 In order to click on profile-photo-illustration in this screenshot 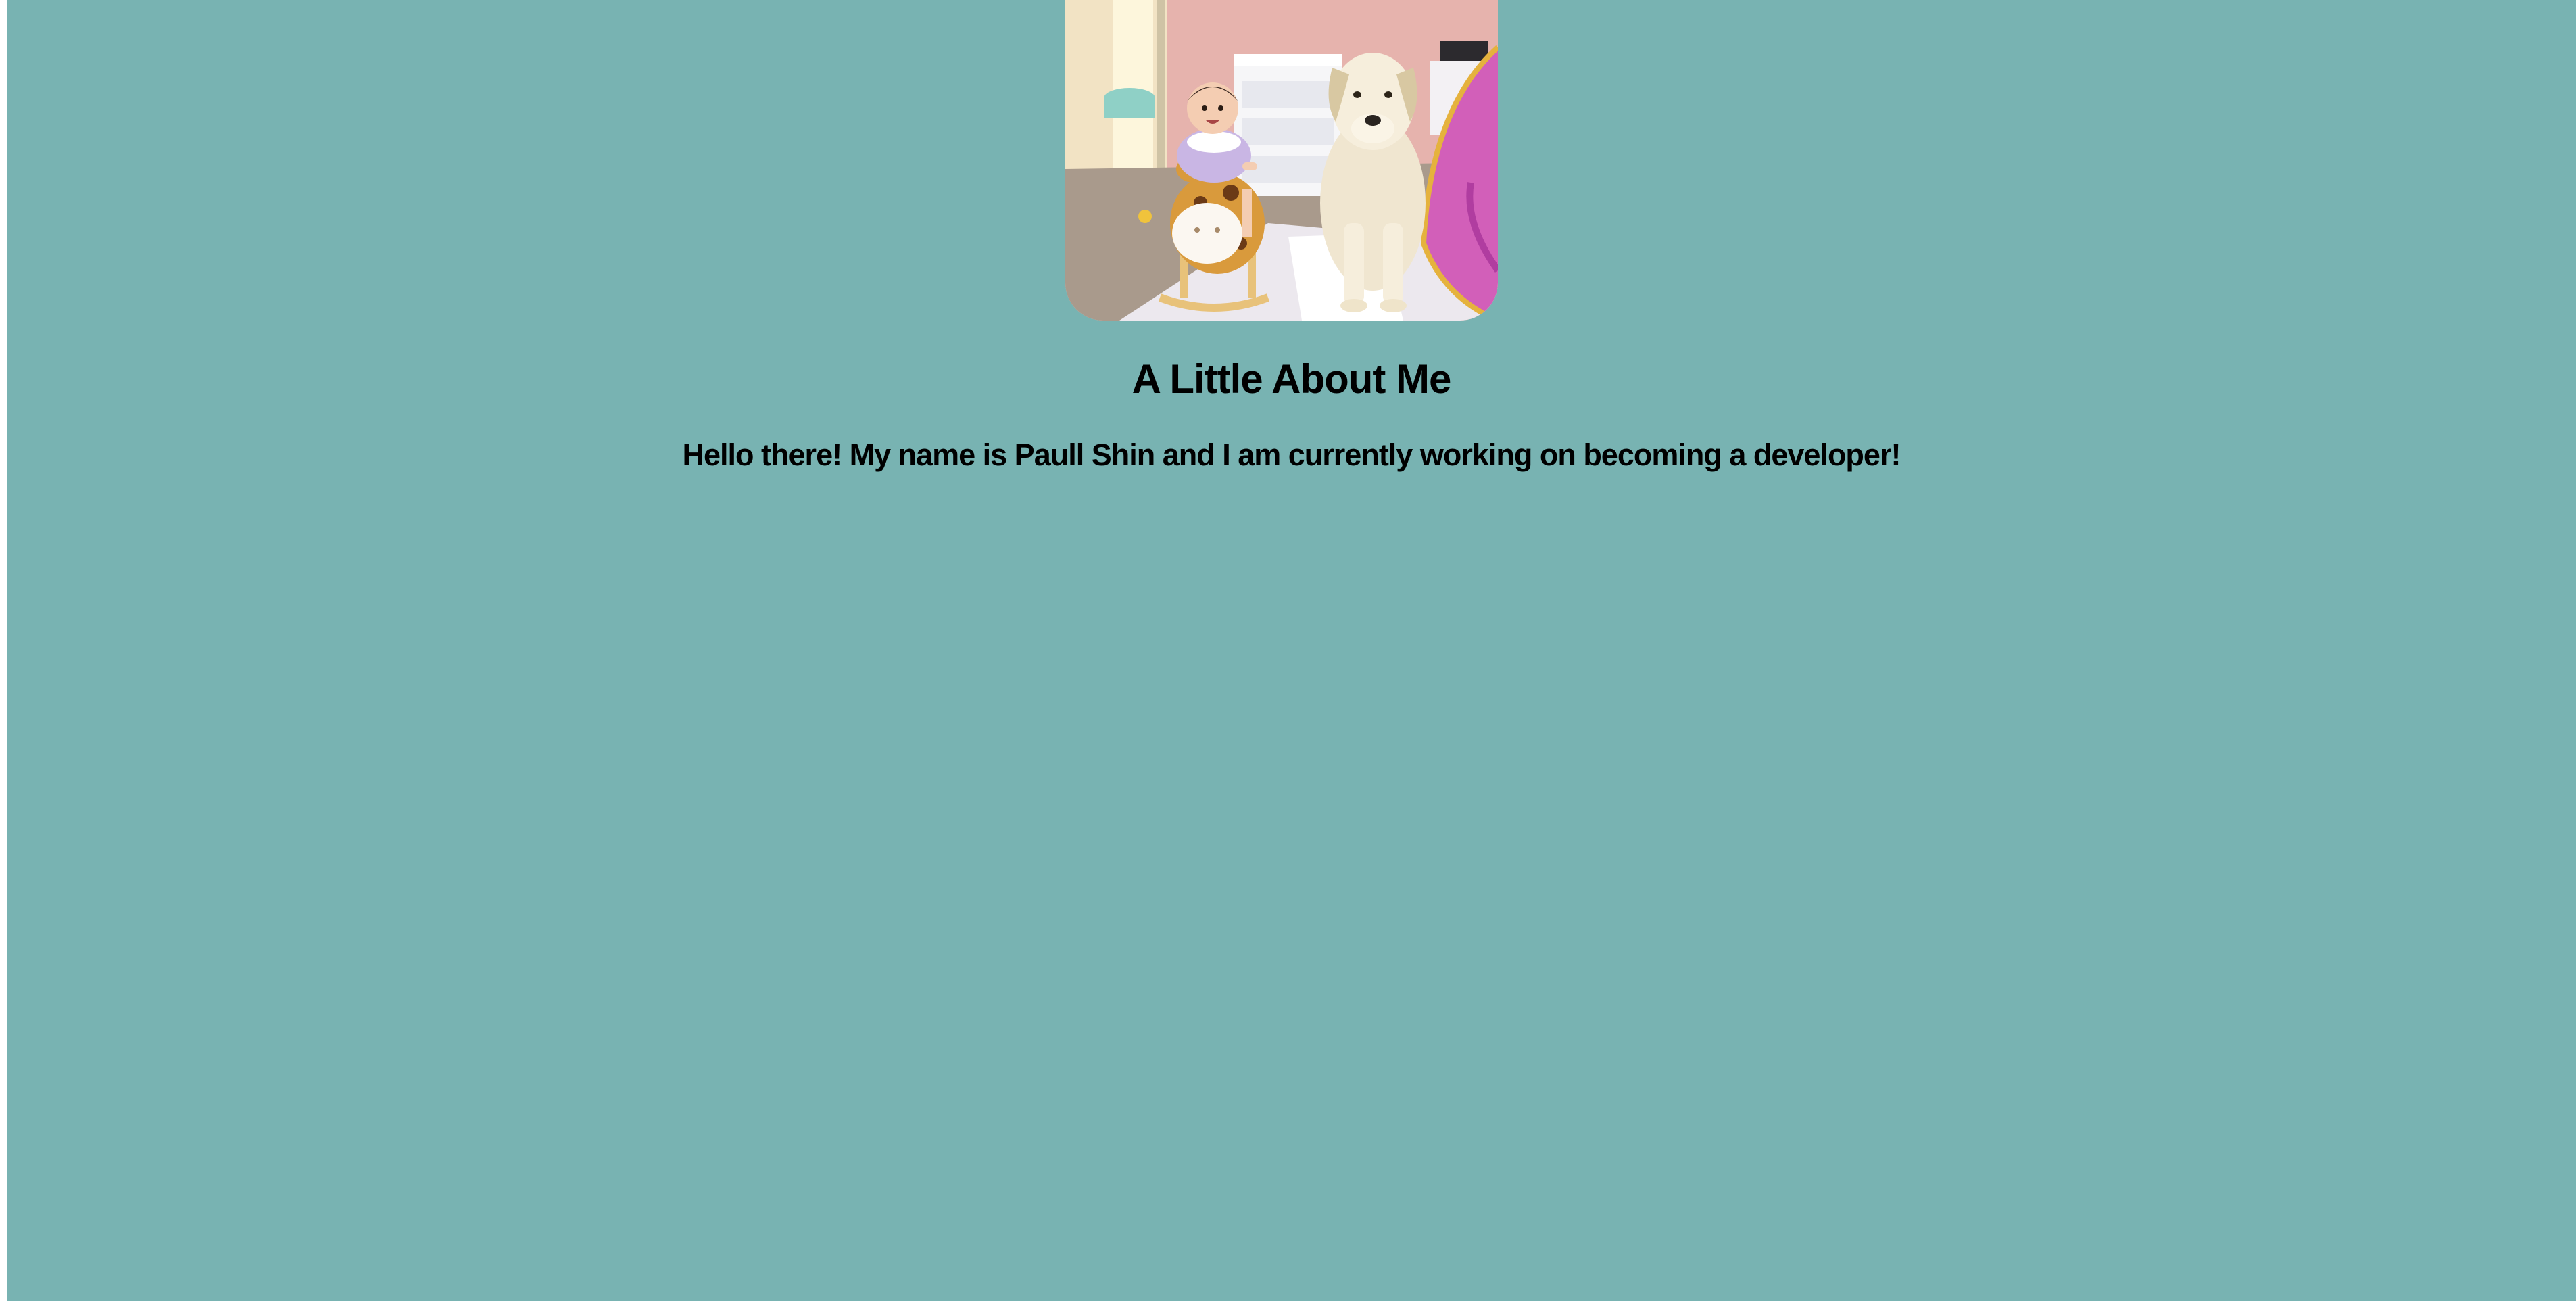, I will do `click(1281, 160)`.